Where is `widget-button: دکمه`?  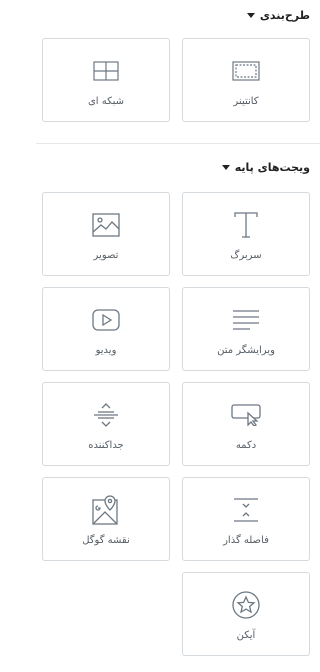 widget-button: دکمه is located at coordinates (246, 424).